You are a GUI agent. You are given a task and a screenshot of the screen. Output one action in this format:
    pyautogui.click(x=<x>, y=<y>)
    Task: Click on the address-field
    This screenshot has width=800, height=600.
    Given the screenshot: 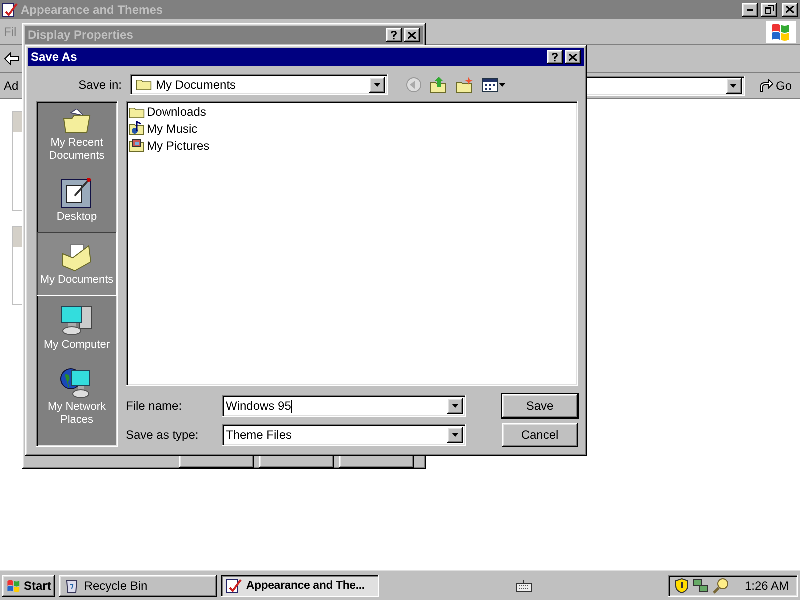 What is the action you would take?
    pyautogui.click(x=664, y=86)
    